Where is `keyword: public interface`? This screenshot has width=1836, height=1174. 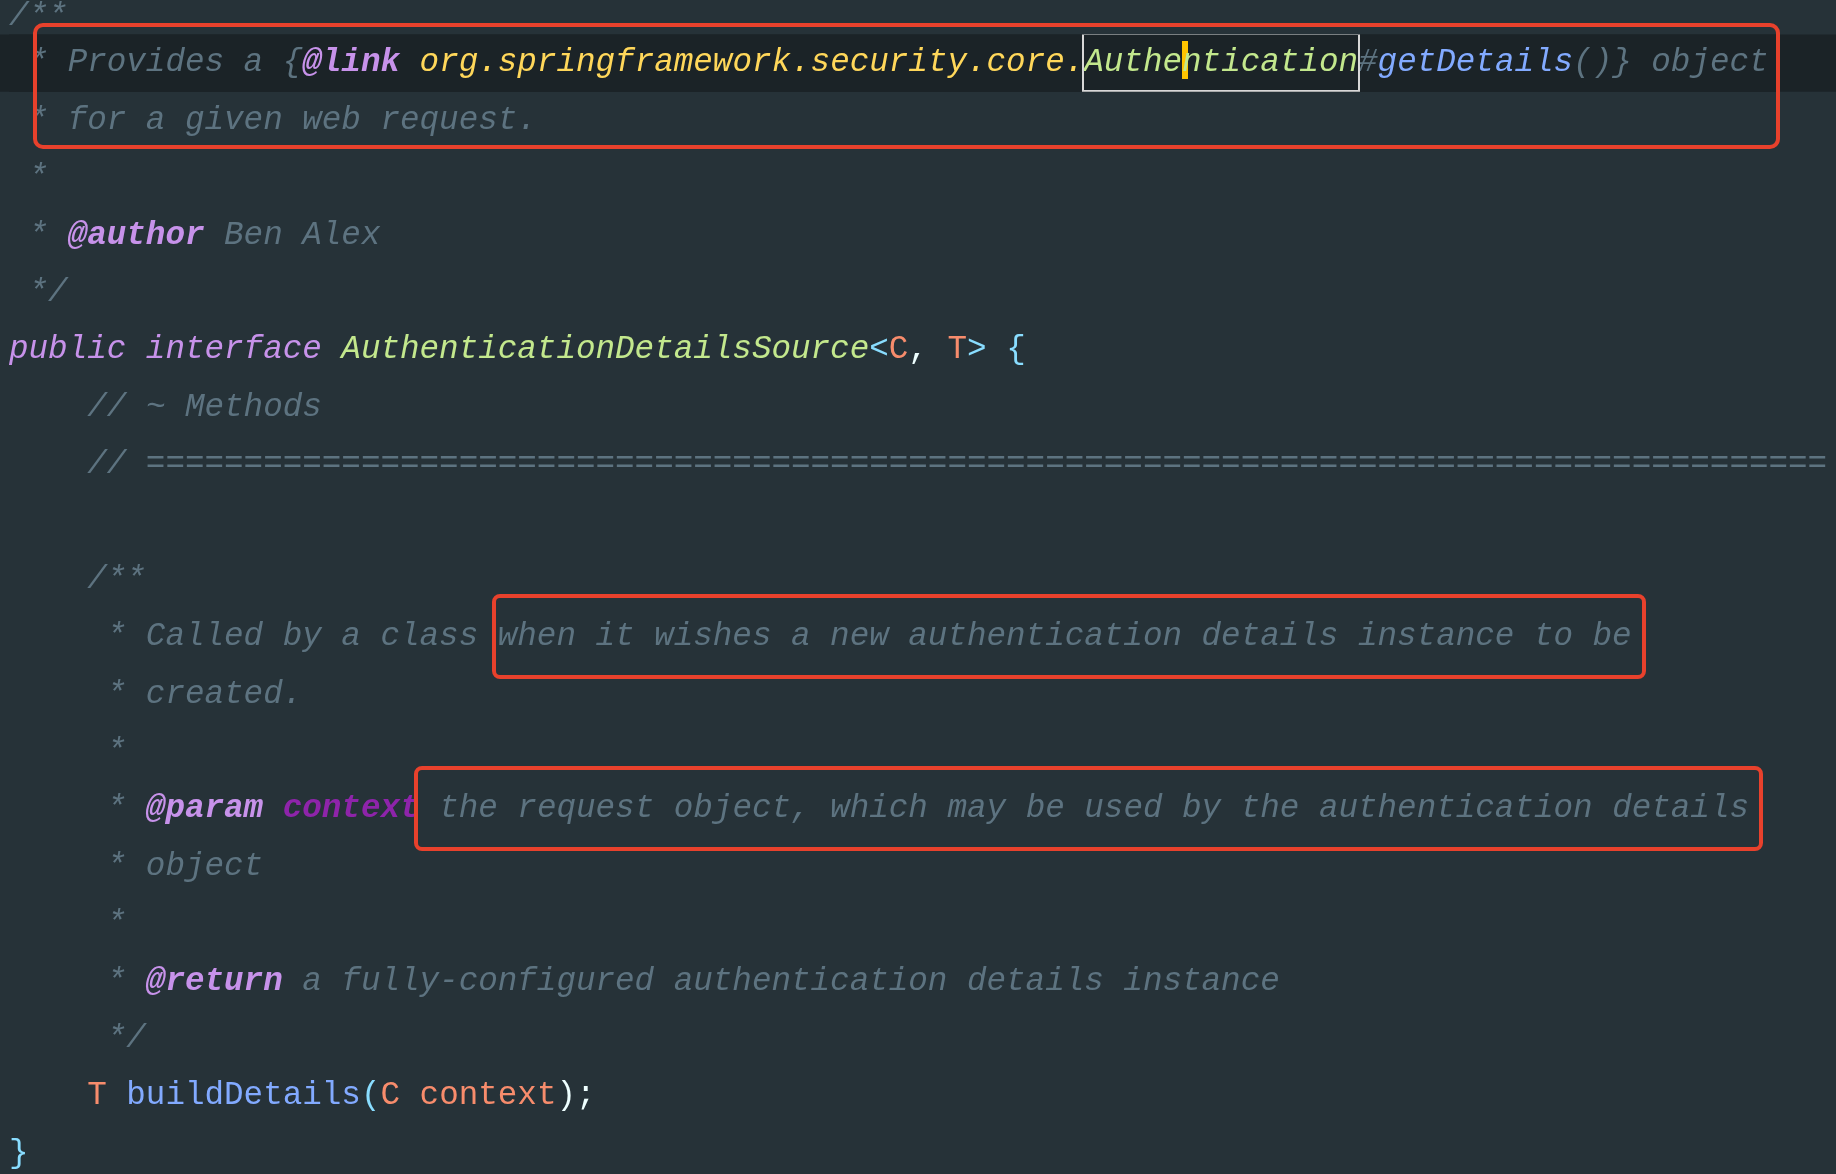 keyword: public interface is located at coordinates (166, 350).